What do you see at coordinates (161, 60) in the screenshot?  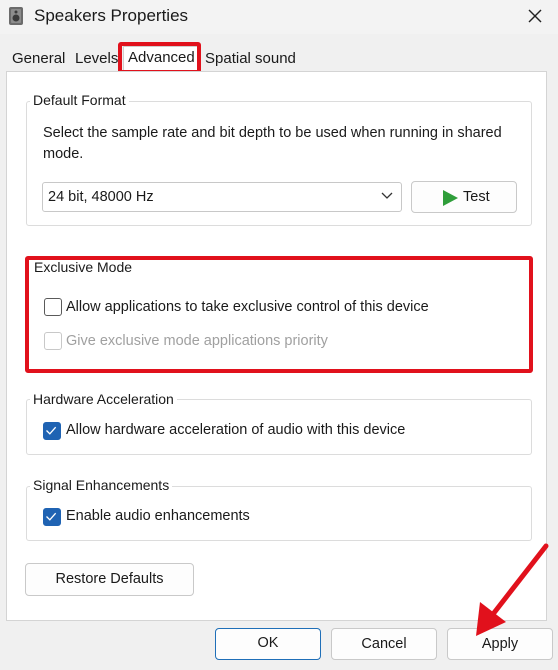 I see `tab-advanced: Advanced` at bounding box center [161, 60].